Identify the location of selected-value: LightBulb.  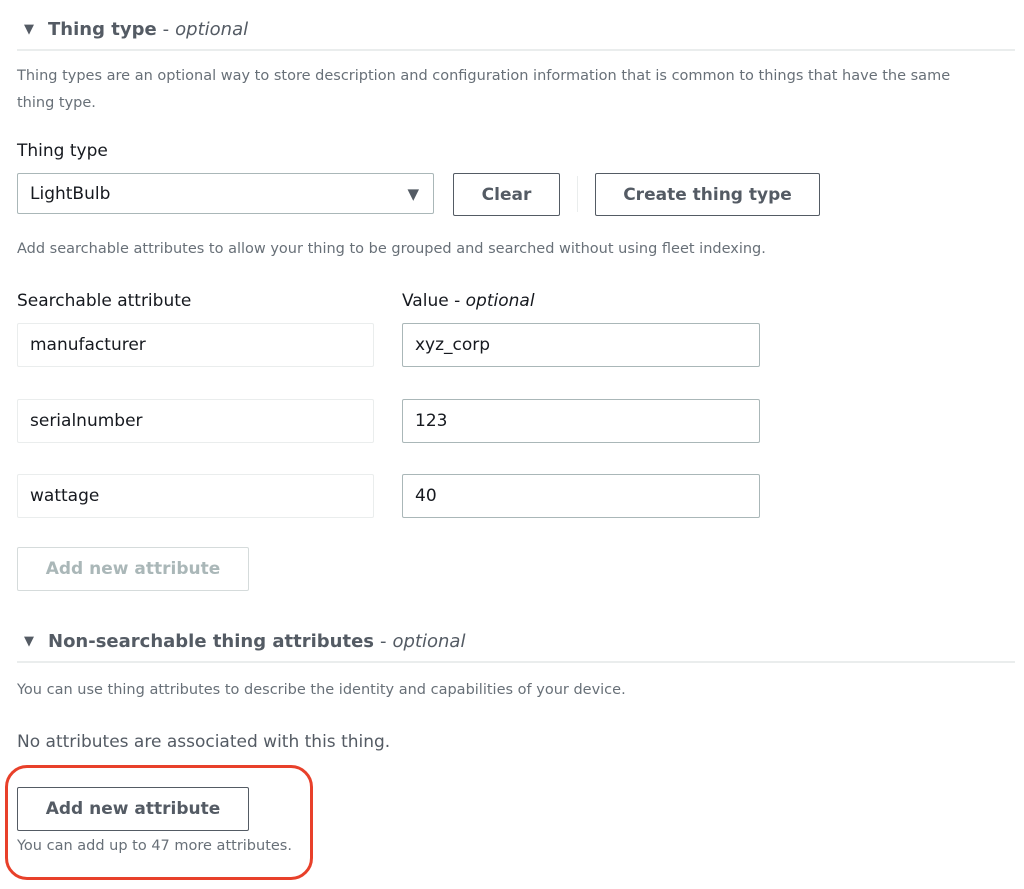
(70, 193).